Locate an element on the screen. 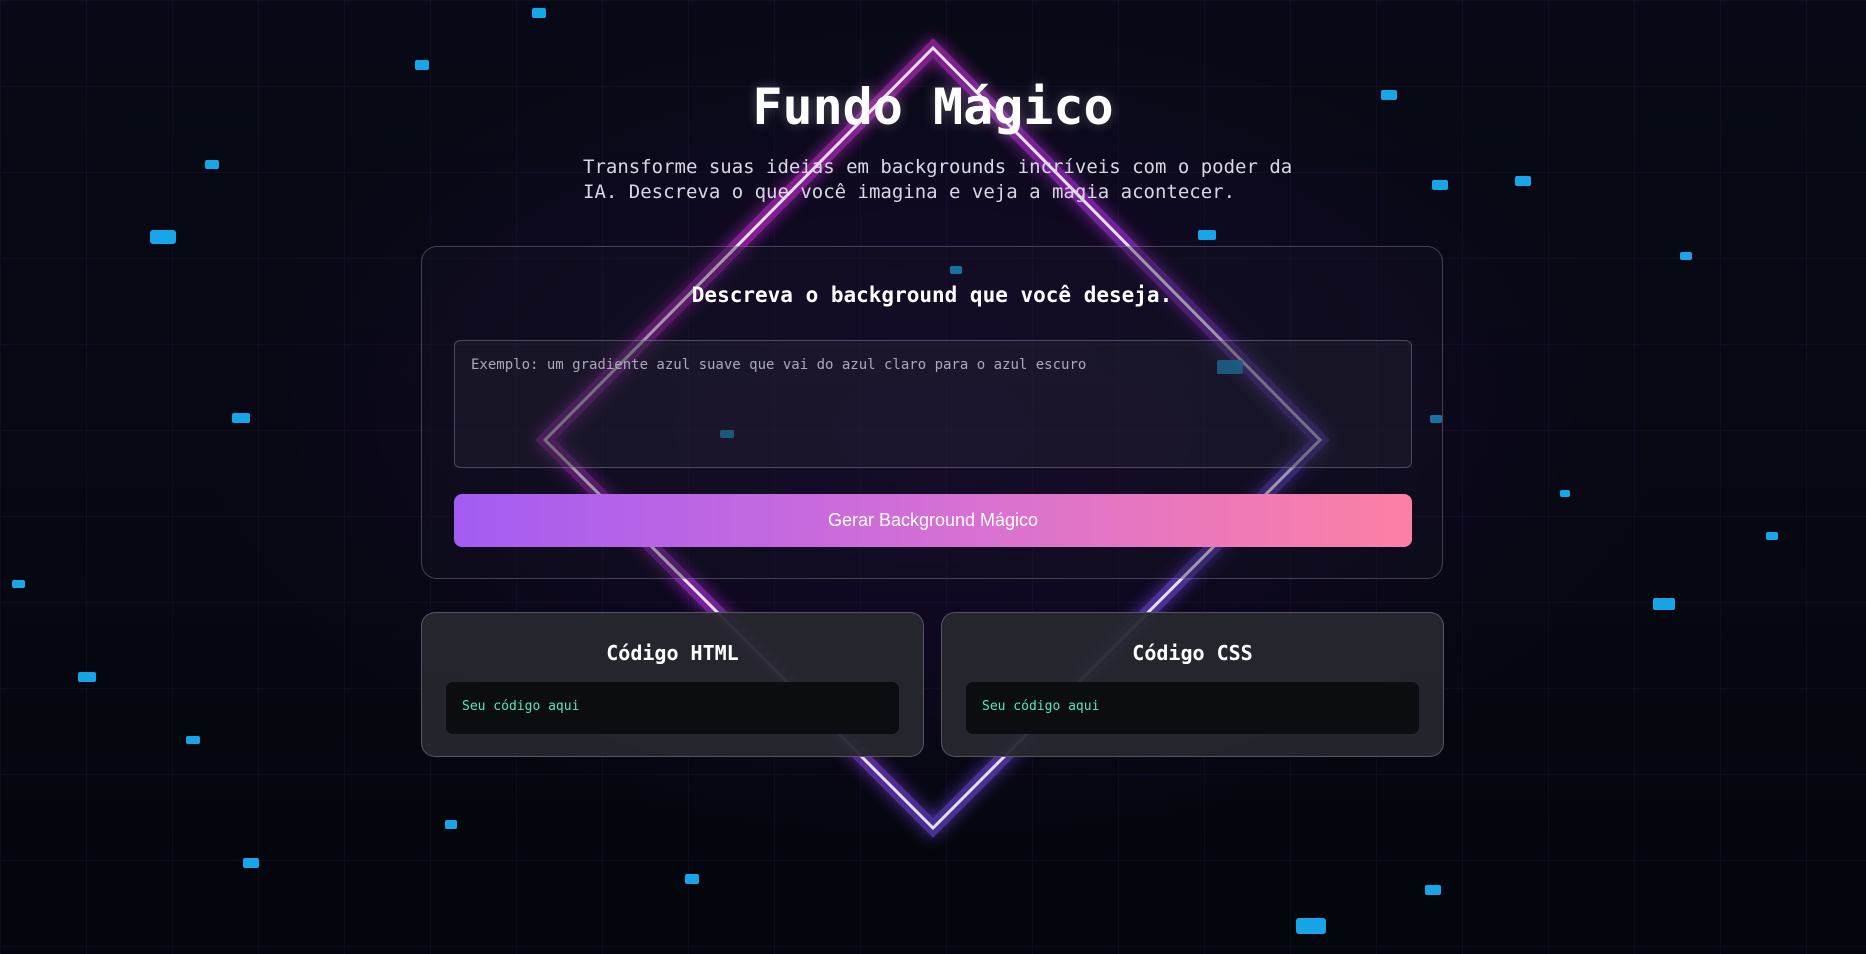 The image size is (1866, 954). css-code-output: Seu código aqui is located at coordinates (1192, 708).